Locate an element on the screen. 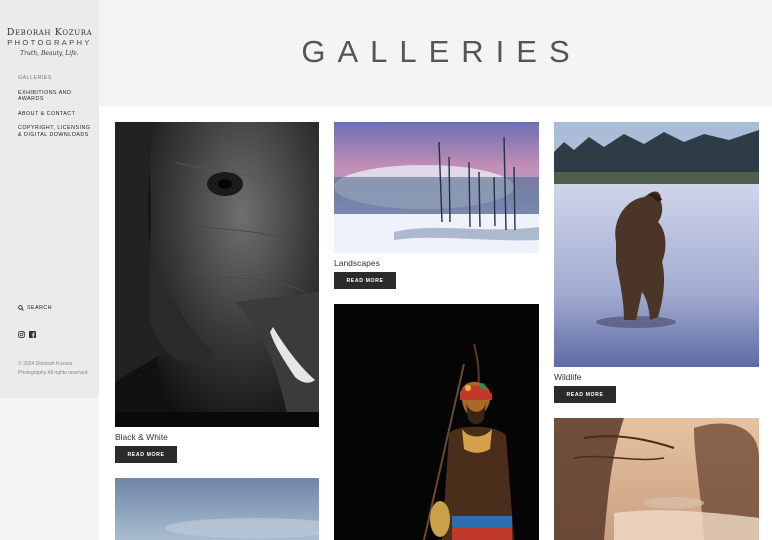  gallery-image-bear is located at coordinates (656, 244).